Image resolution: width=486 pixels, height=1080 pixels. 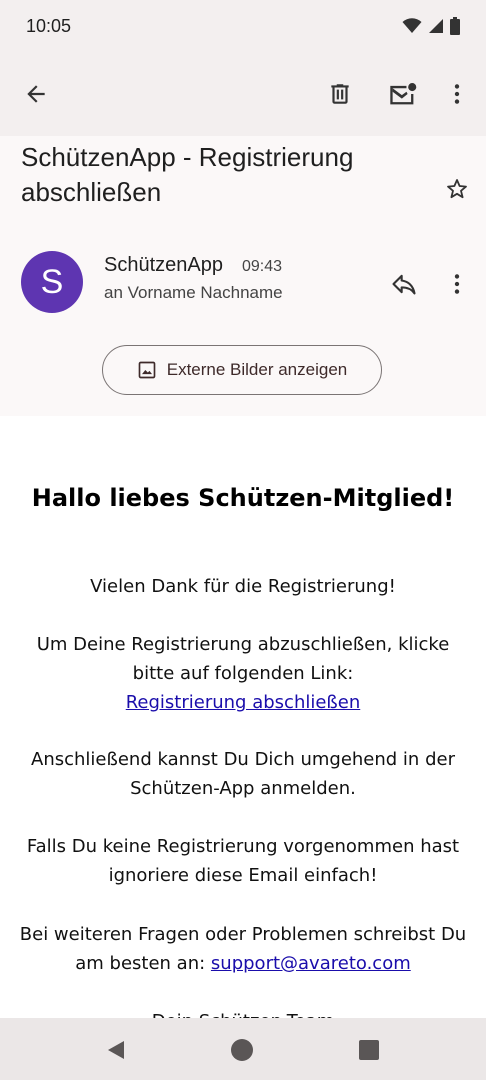 I want to click on show-external-images-button: Externe Bilder anzeigen, so click(x=242, y=370).